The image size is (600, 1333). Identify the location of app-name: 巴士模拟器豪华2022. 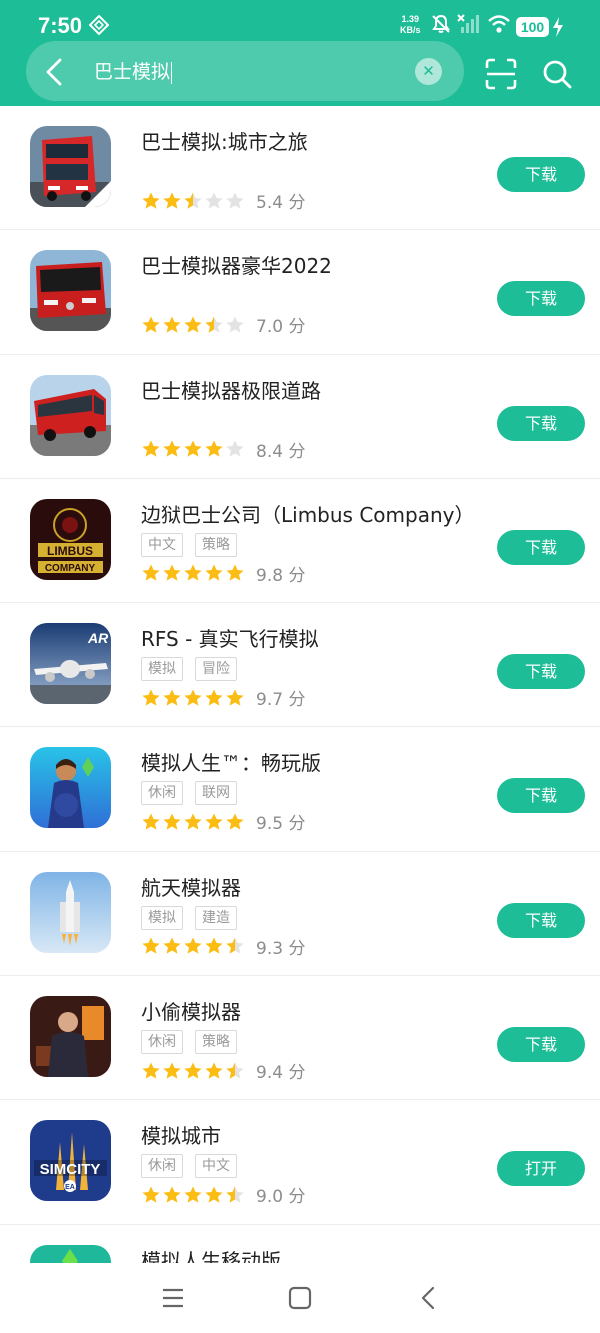
(236, 264).